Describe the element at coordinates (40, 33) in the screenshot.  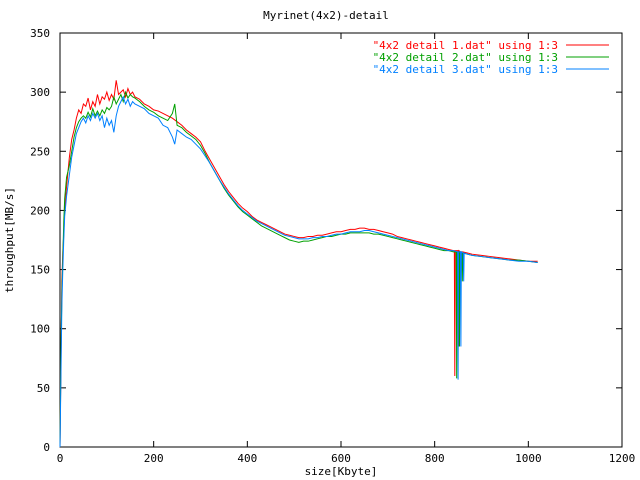
I see `y-tick-label: 350` at that location.